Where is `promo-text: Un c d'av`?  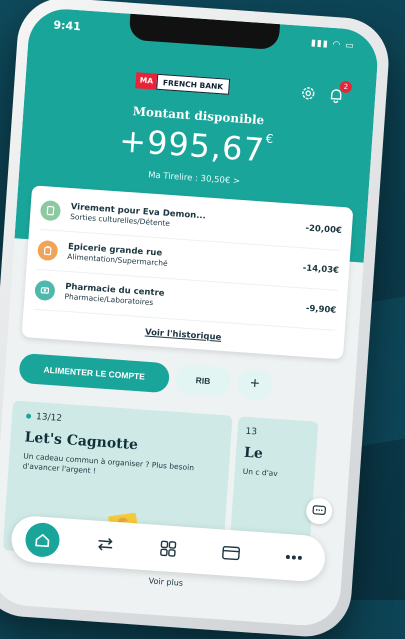 promo-text: Un c d'av is located at coordinates (260, 472).